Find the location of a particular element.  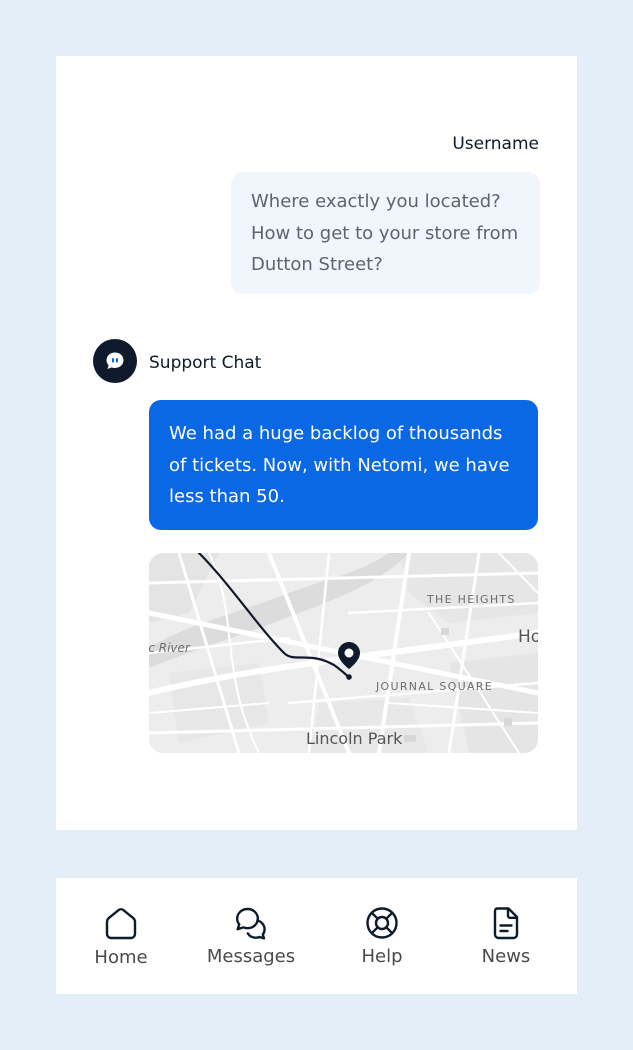

nav-label-help: Help is located at coordinates (382, 956).